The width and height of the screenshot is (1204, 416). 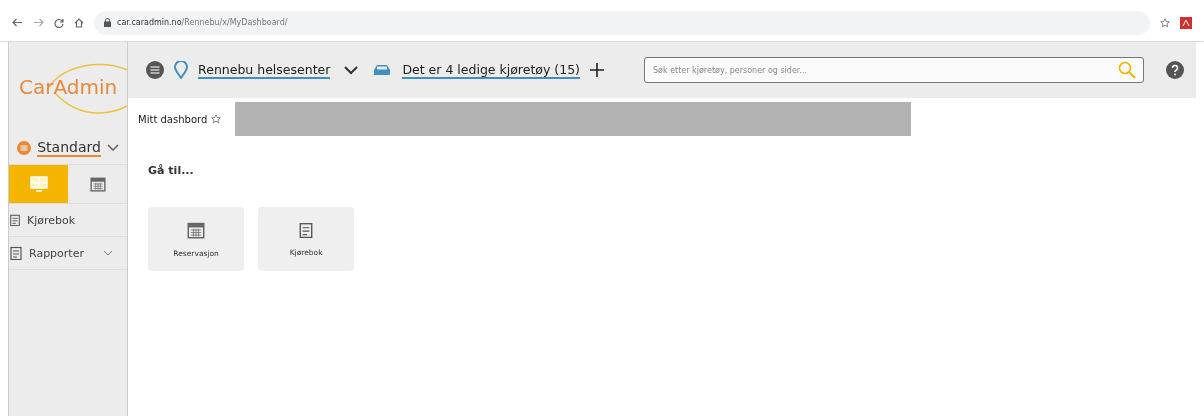 I want to click on back-icon, so click(x=17, y=22).